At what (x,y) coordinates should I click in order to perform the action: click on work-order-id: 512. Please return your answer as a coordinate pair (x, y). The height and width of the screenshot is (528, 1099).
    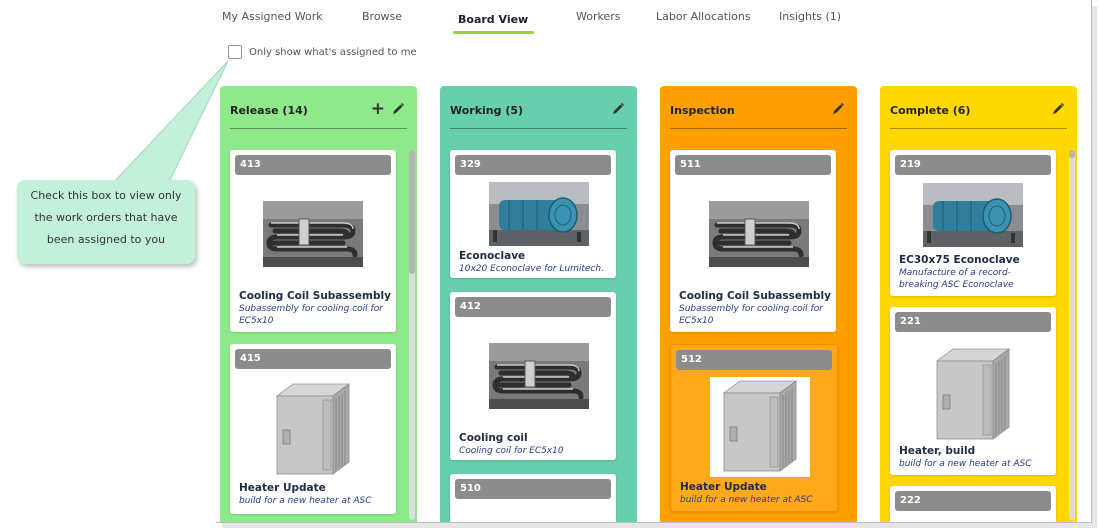
    Looking at the image, I should click on (754, 360).